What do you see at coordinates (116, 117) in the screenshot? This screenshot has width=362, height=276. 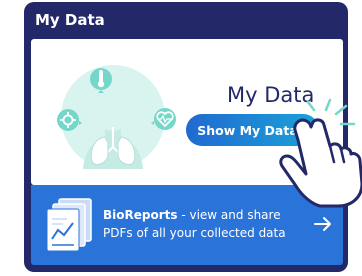 I see `lungs-health-illustration-icon` at bounding box center [116, 117].